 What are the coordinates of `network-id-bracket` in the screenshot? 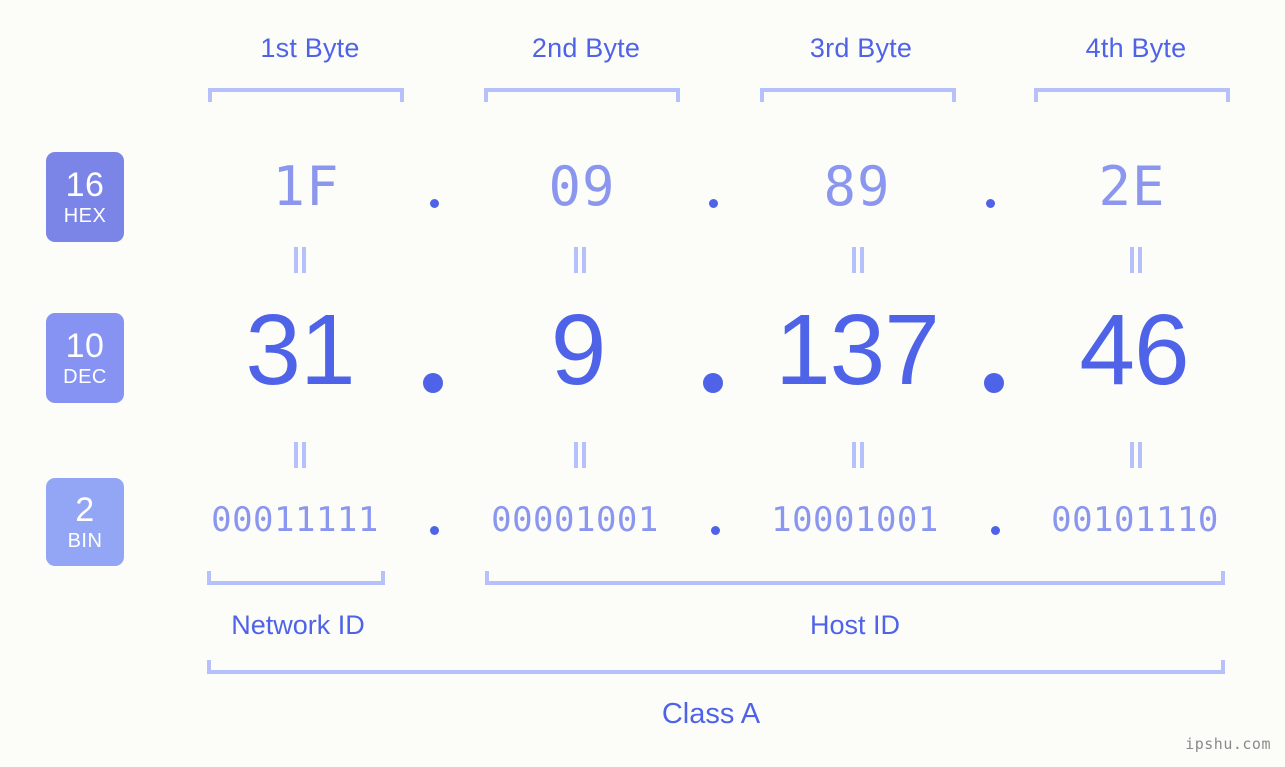 It's located at (296, 578).